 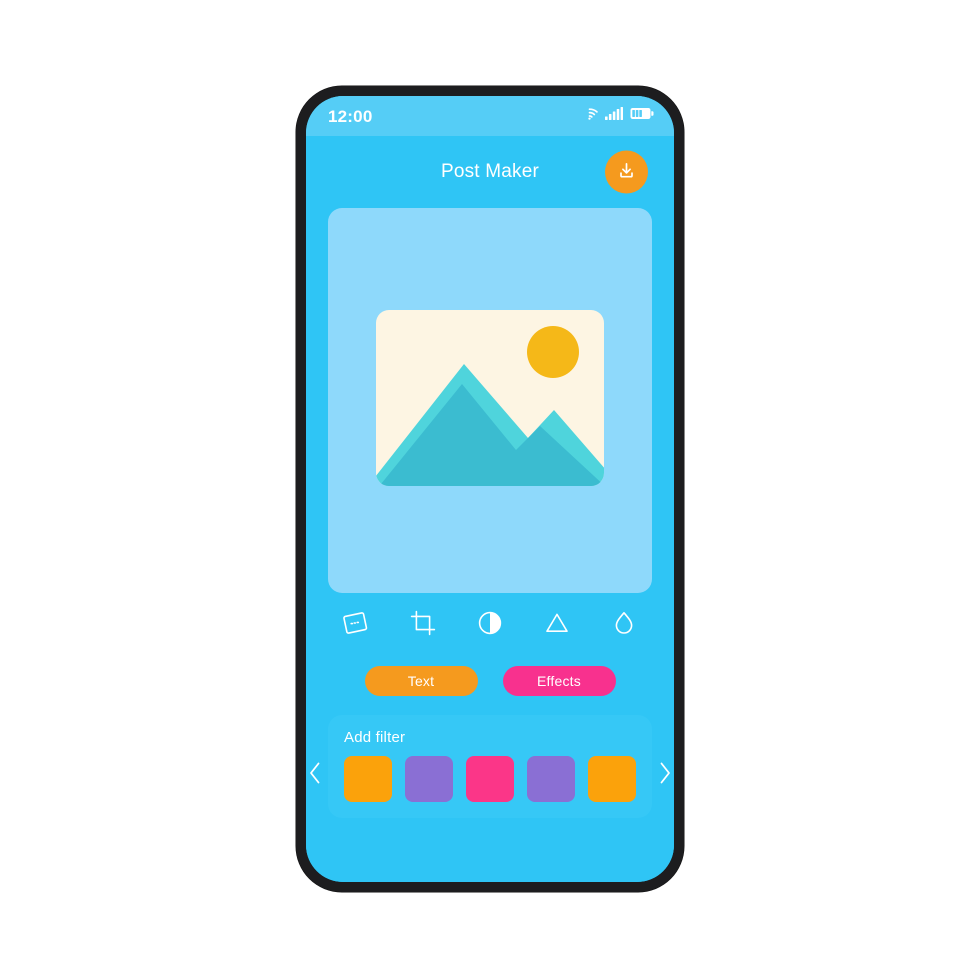 What do you see at coordinates (559, 681) in the screenshot?
I see `effects-button: Effects` at bounding box center [559, 681].